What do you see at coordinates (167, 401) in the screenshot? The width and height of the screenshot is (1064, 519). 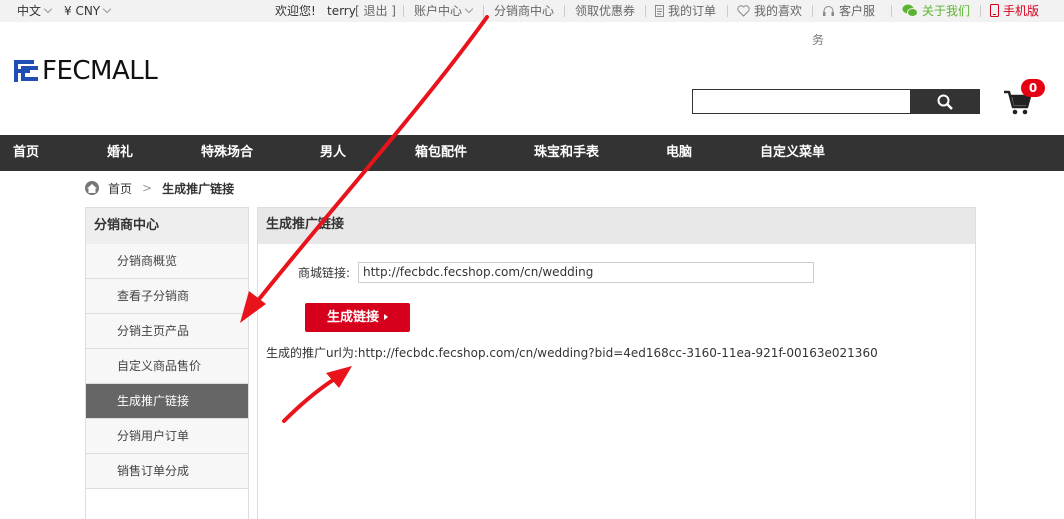 I see `sidebar-item-generate-link: 生成推广链接` at bounding box center [167, 401].